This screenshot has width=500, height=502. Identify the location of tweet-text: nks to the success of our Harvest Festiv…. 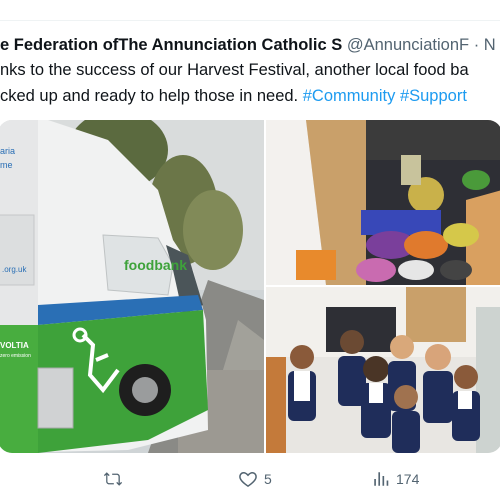
(250, 83).